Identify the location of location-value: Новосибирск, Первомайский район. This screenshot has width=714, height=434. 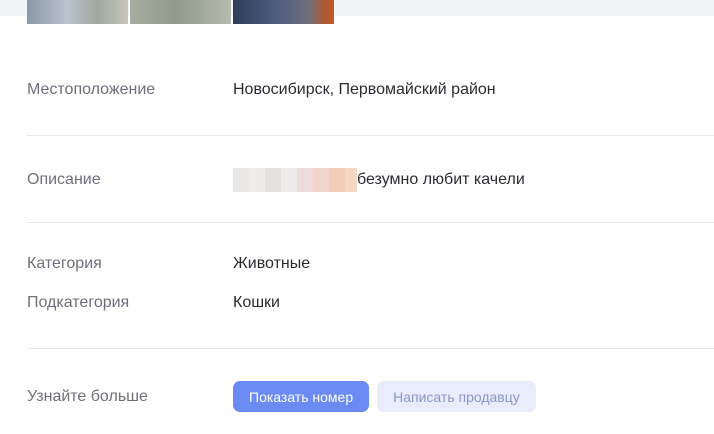
(364, 89).